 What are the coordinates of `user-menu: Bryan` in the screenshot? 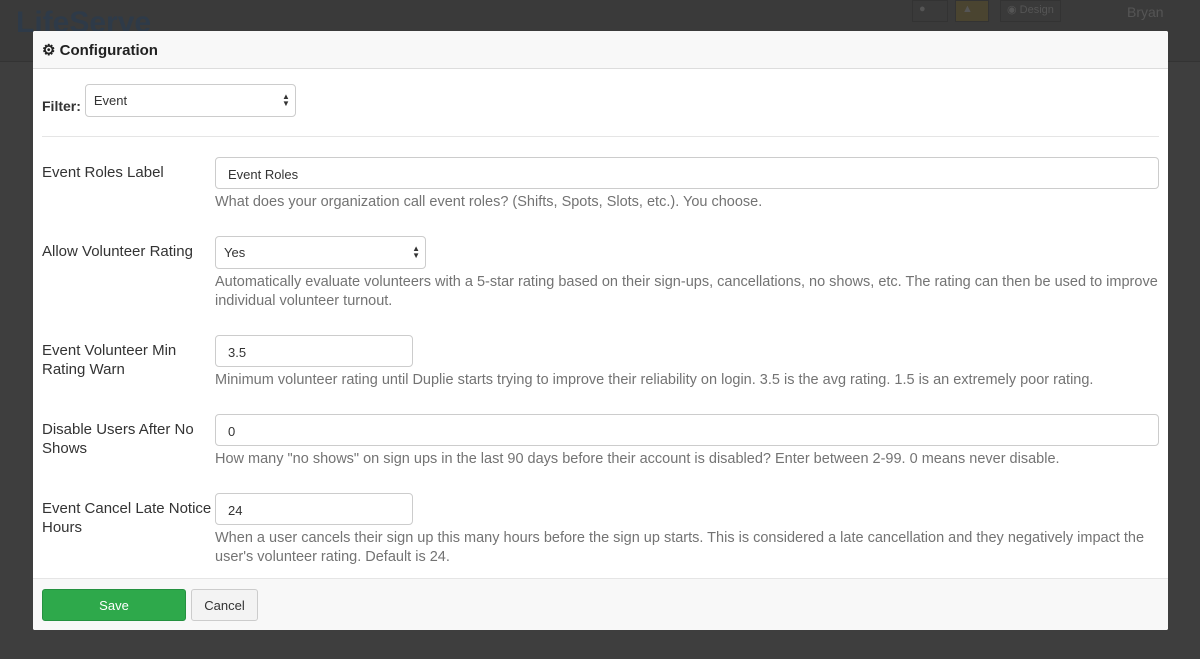 It's located at (1145, 12).